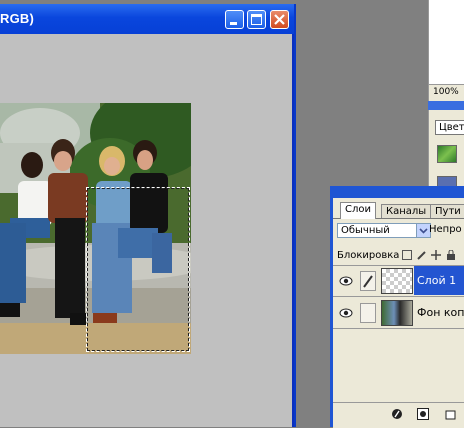 The width and height of the screenshot is (464, 428). I want to click on lock-label: Блокировка, so click(368, 255).